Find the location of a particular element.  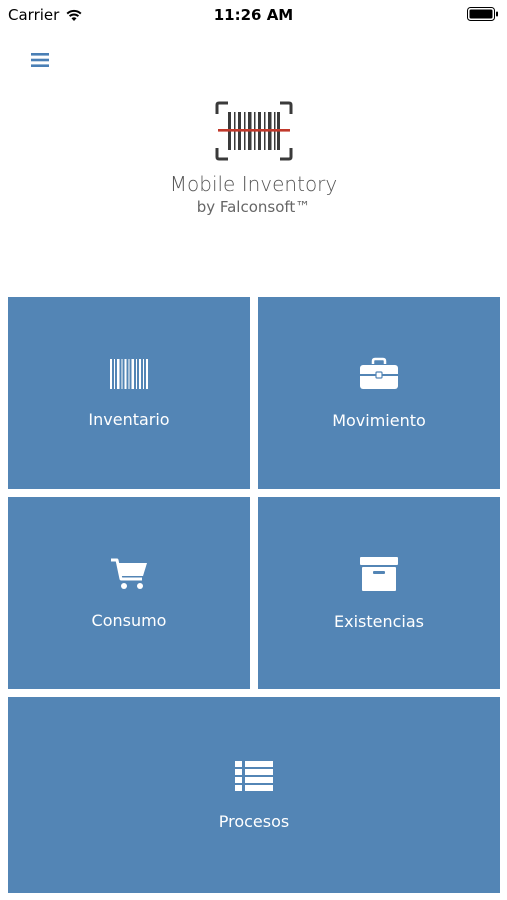

app-subtitle: by Falconsoft™ is located at coordinates (253, 207).